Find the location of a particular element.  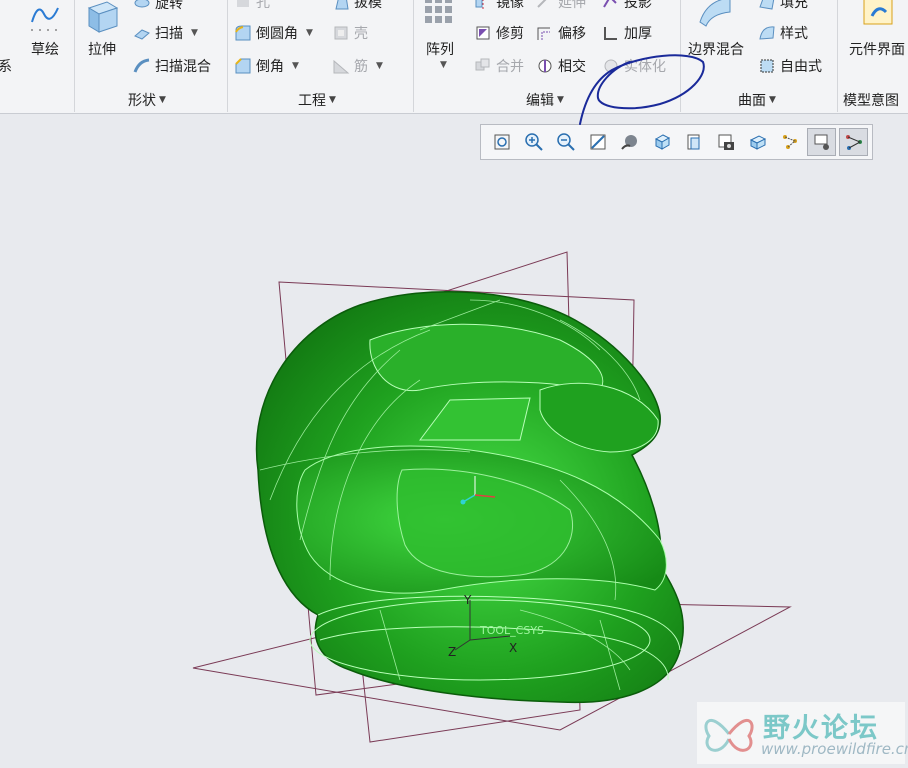

butterfly-logo-icon is located at coordinates (729, 735).